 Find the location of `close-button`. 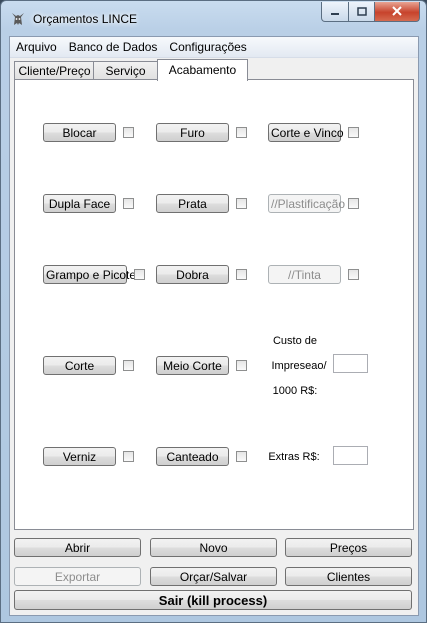

close-button is located at coordinates (397, 12).